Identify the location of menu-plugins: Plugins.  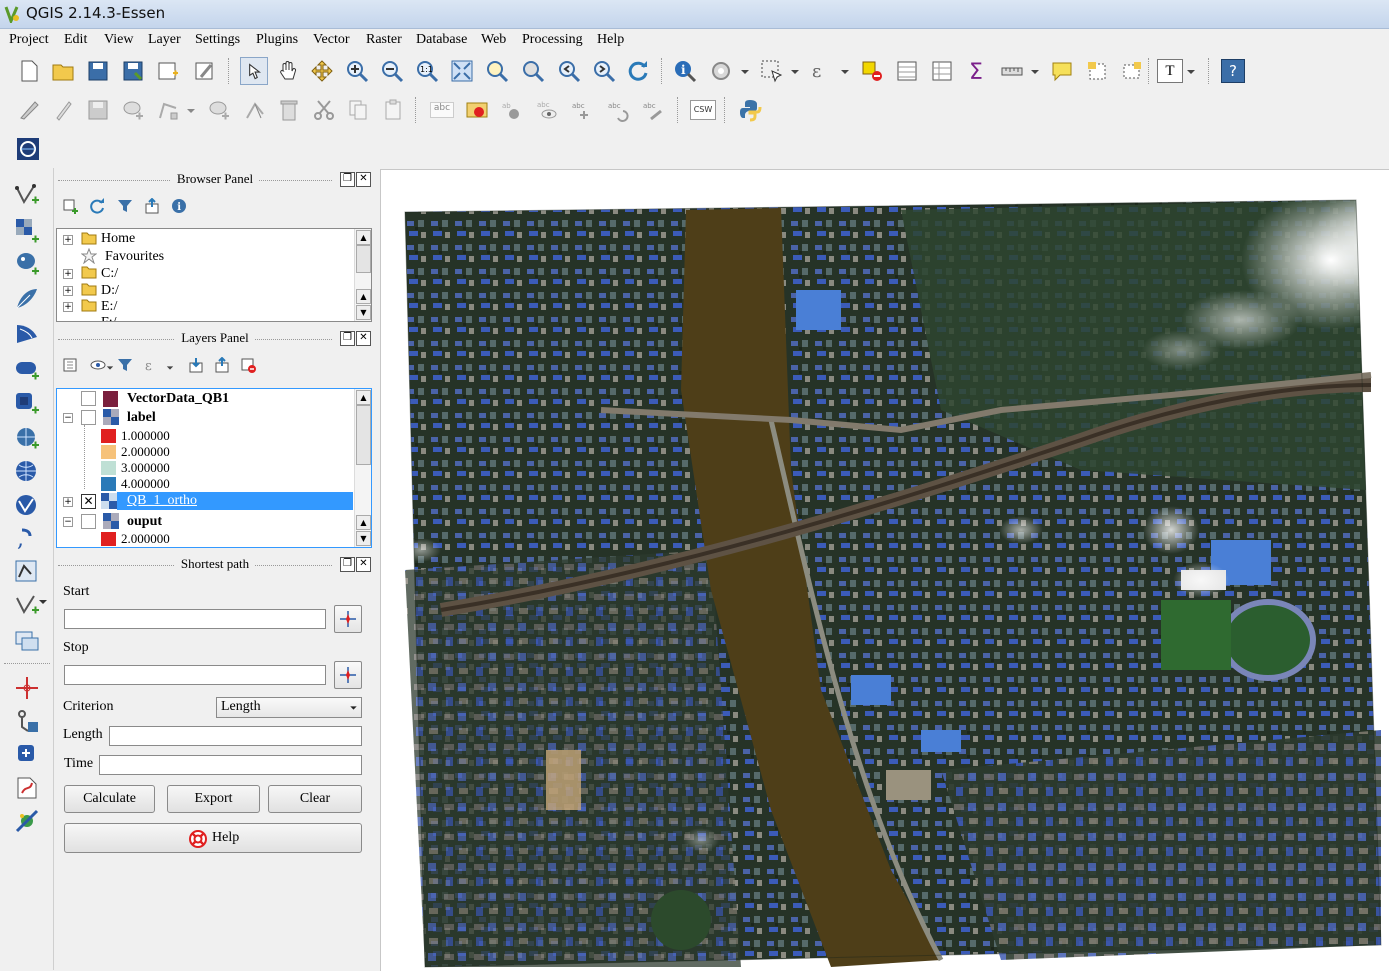
(277, 40).